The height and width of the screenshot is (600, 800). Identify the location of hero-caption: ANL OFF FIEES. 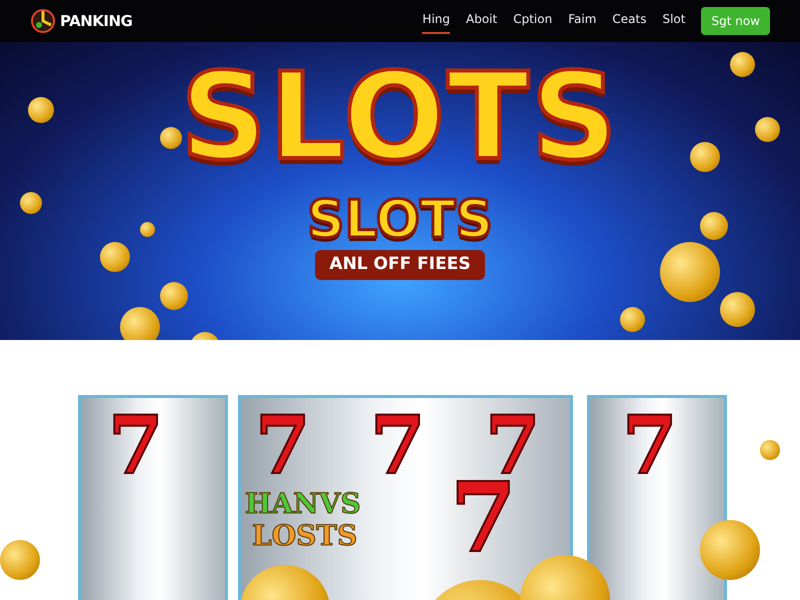
(400, 265).